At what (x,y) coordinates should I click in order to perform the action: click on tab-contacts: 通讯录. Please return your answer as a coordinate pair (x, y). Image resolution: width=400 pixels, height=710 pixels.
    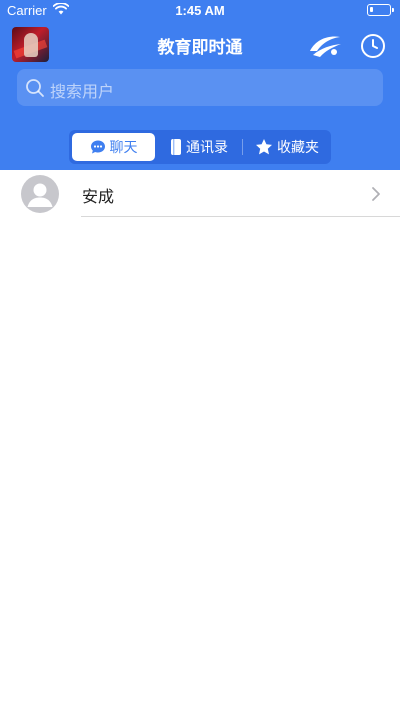
    Looking at the image, I should click on (199, 147).